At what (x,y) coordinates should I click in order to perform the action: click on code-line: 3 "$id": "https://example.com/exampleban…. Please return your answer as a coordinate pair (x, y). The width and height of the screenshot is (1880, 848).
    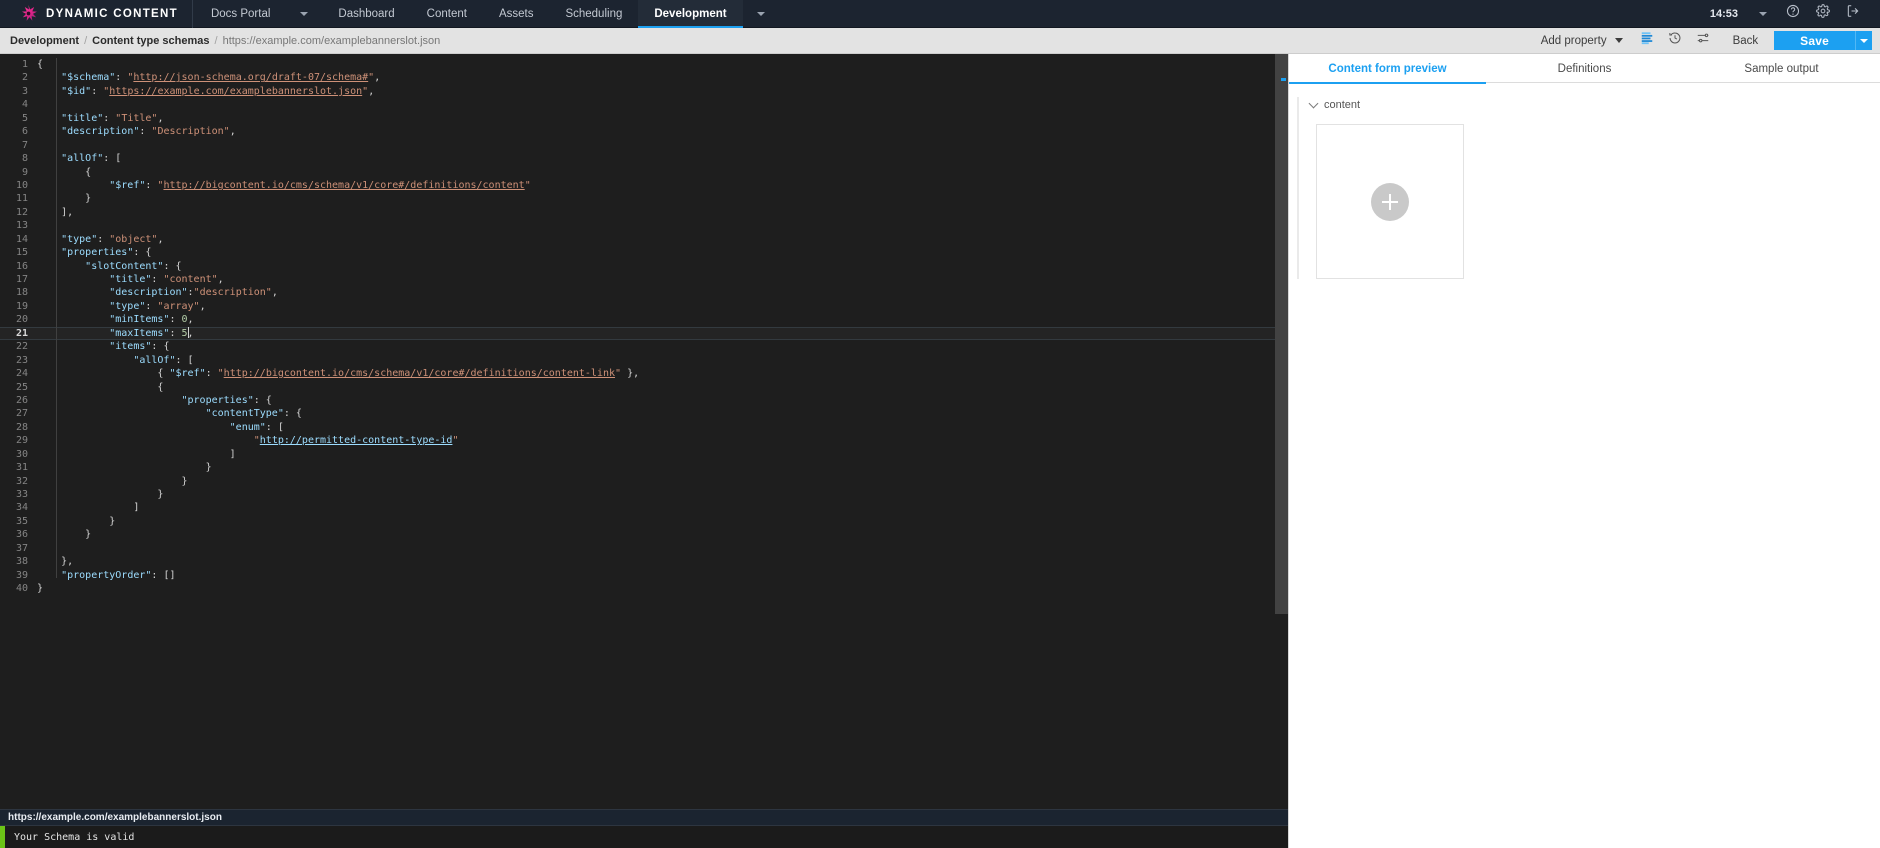
    Looking at the image, I should click on (644, 91).